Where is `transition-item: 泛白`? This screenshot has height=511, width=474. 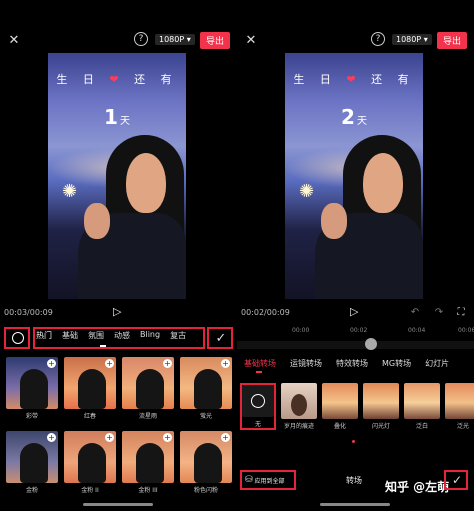 transition-item: 泛白 is located at coordinates (422, 406).